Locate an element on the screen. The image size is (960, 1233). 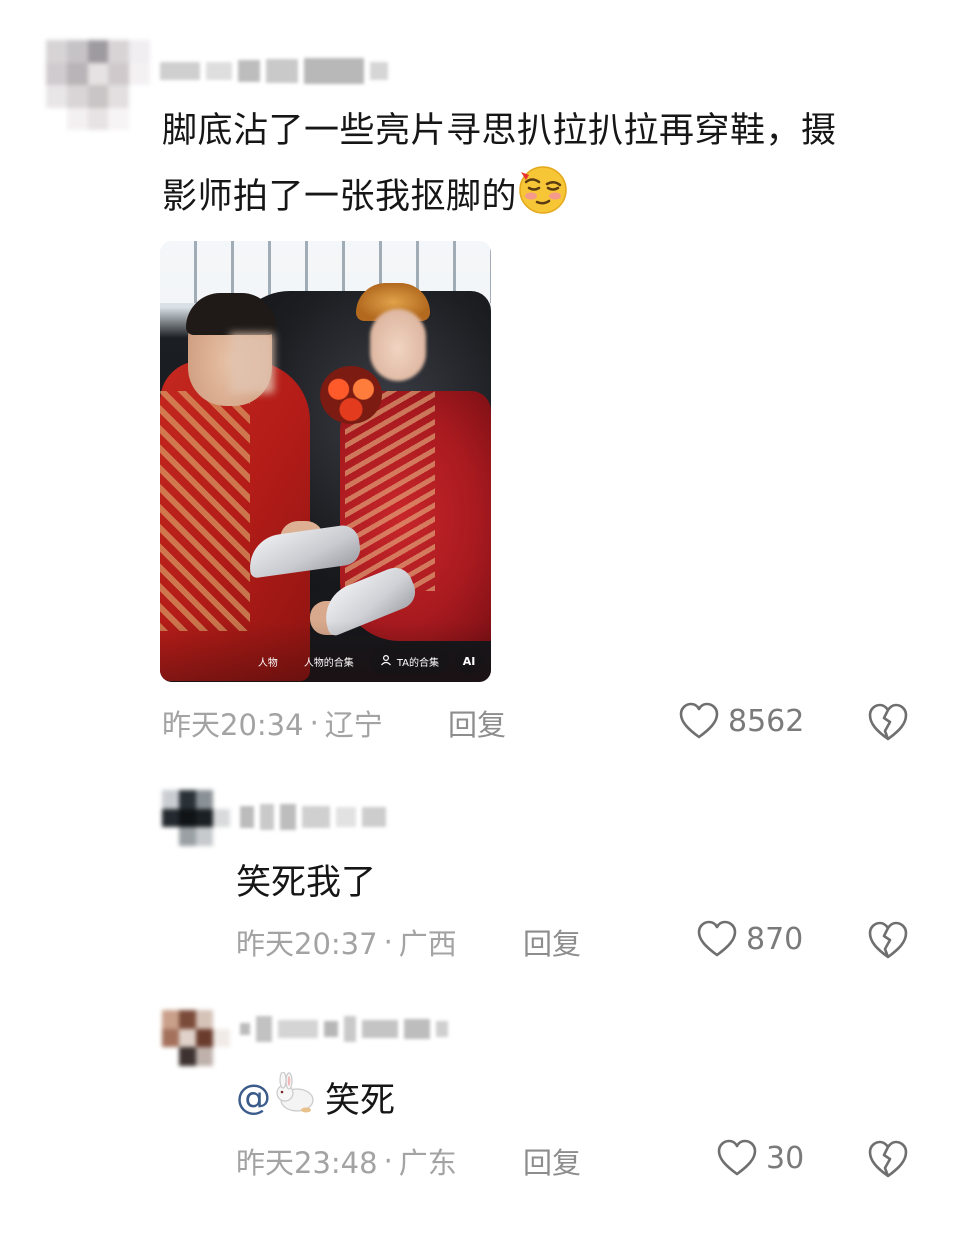
like-button: 870 is located at coordinates (749, 939).